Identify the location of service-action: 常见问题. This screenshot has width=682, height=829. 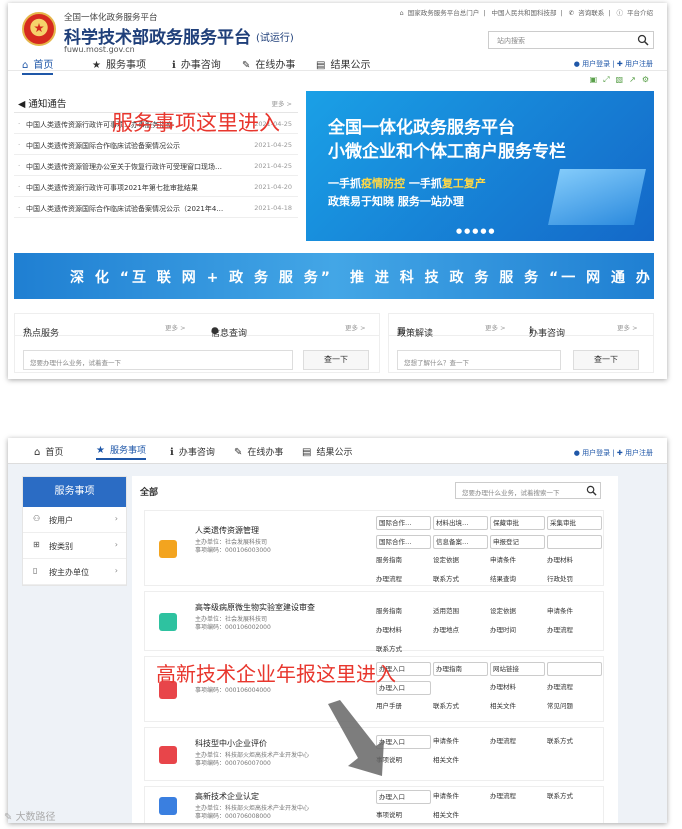
(574, 707).